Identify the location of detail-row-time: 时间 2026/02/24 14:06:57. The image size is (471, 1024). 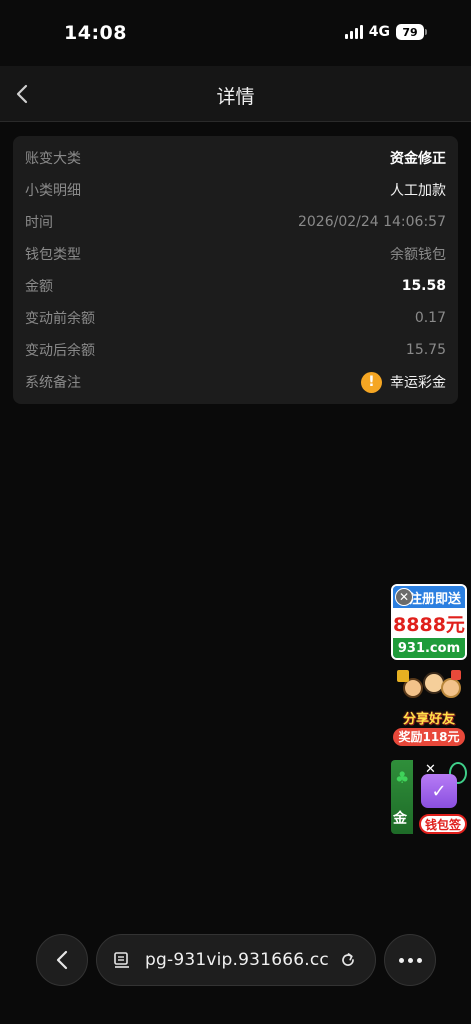
(235, 222).